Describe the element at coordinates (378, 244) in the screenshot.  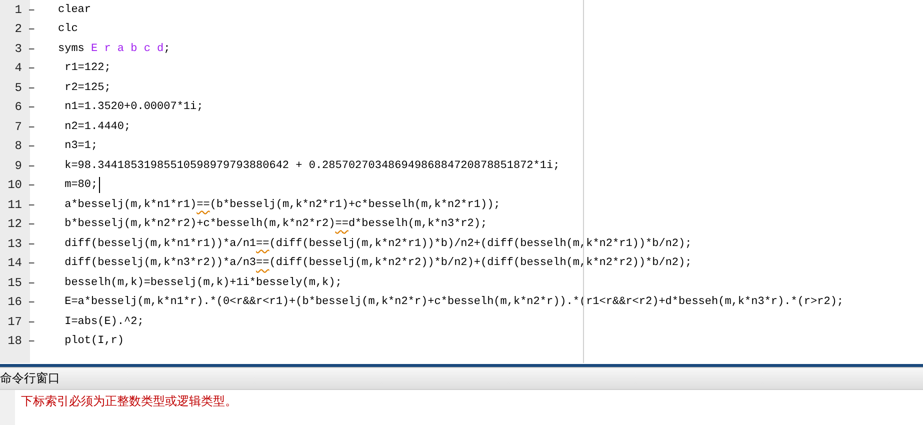
I see `code-line: diff(besselj(m,k*n1*r1))*a/n1==(diff(besselj(m,k*n2*r1))*b)/n2+(diff(besselh(m,k*n2*r1))*b/n2);` at that location.